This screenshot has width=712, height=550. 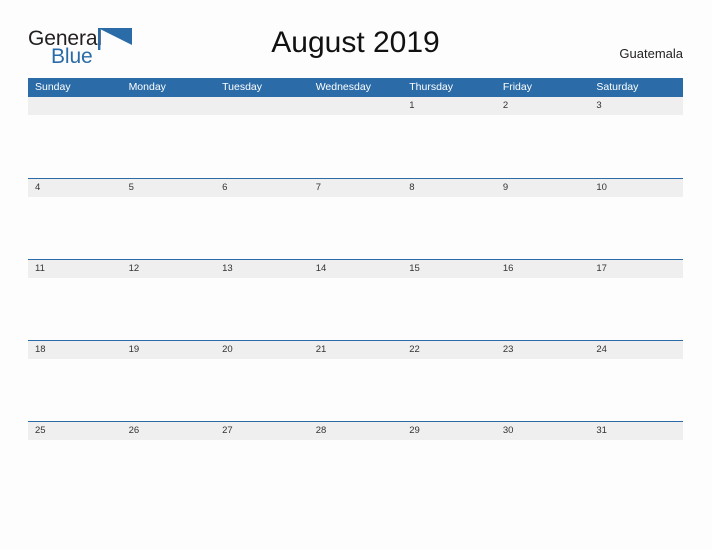 What do you see at coordinates (449, 188) in the screenshot?
I see `day-cell-number: 8` at bounding box center [449, 188].